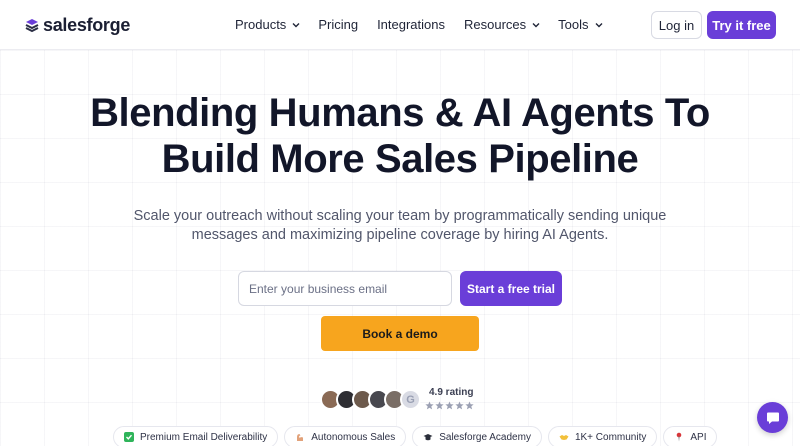 This screenshot has height=446, width=800. What do you see at coordinates (511, 288) in the screenshot?
I see `start-free-trial-button: Start a free trial` at bounding box center [511, 288].